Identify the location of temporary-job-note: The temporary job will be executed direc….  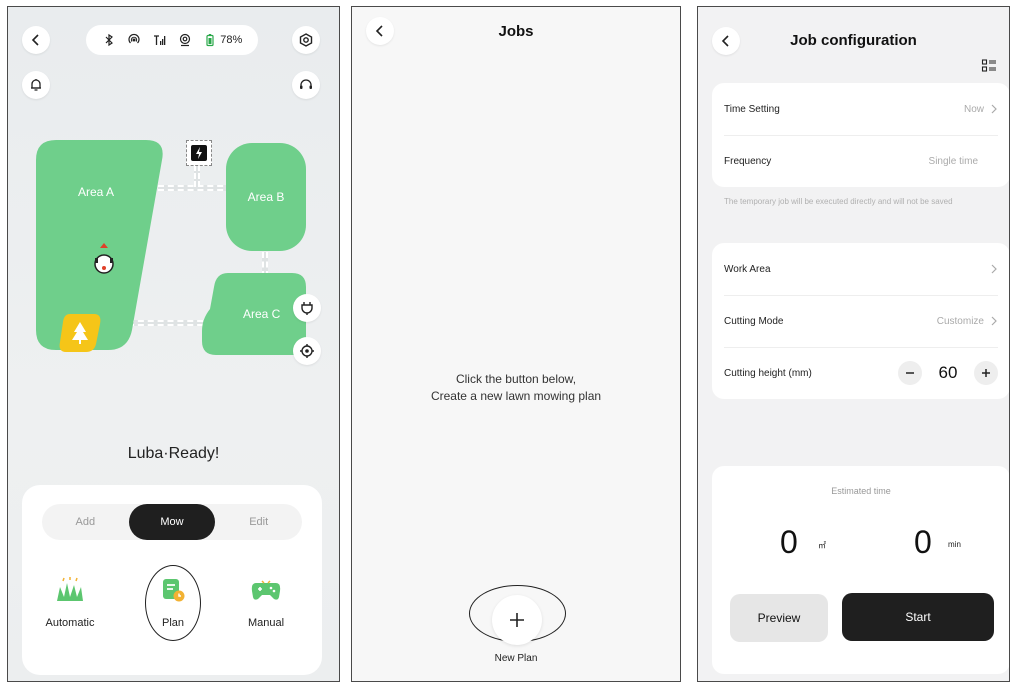
(838, 201).